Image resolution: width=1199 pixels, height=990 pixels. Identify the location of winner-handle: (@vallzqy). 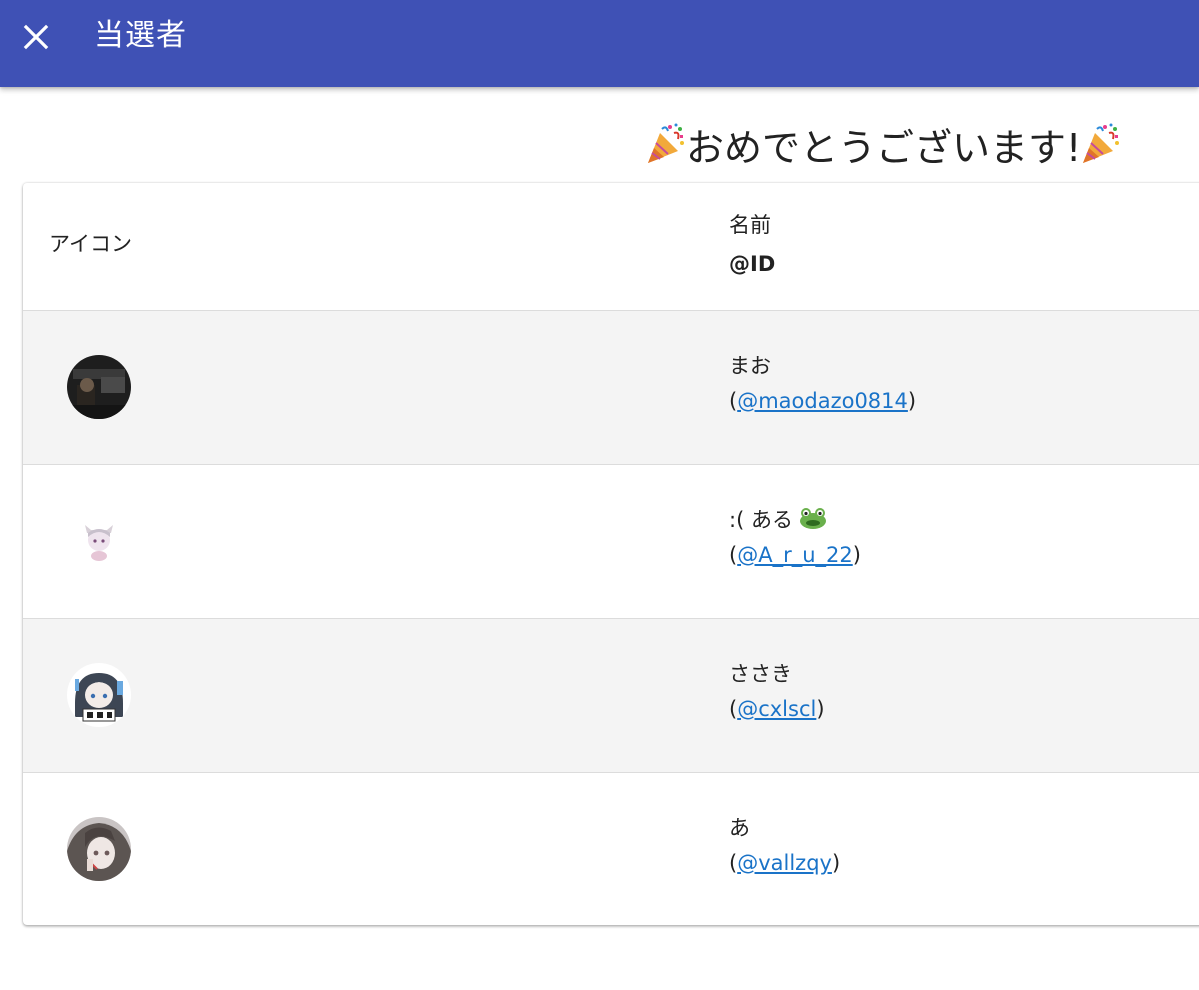
(785, 863).